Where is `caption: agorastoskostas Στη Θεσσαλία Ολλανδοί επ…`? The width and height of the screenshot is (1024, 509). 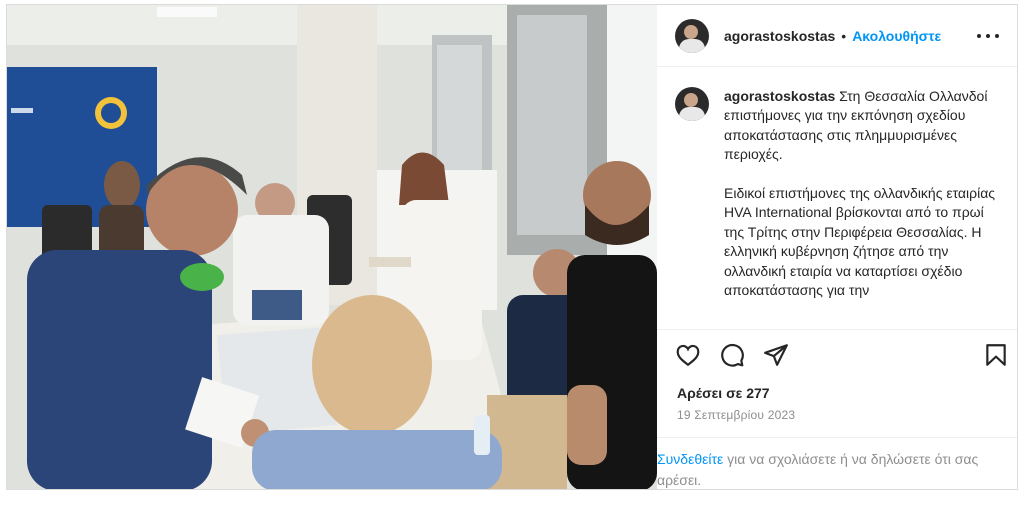 caption: agorastoskostas Στη Θεσσαλία Ολλανδοί επ… is located at coordinates (840, 193).